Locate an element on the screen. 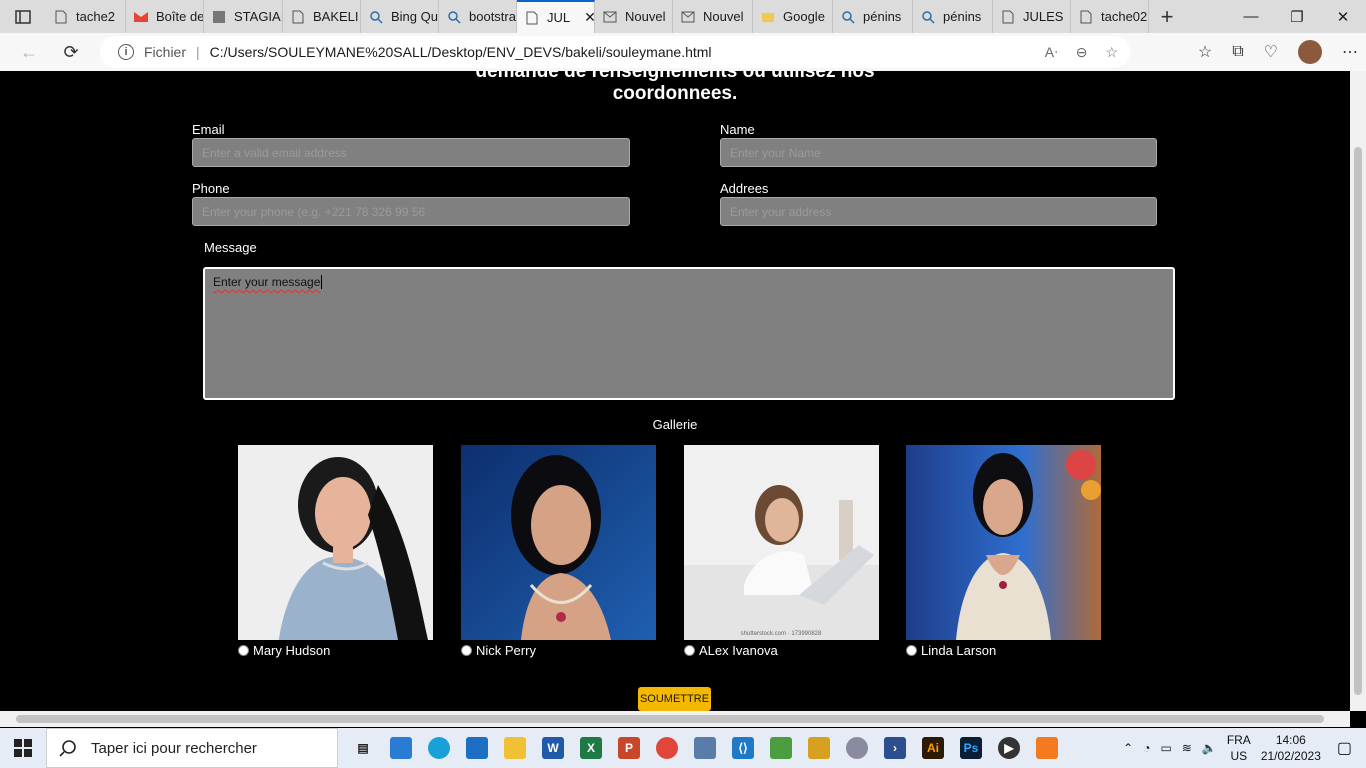  read-aloud-icon: Aᐧ is located at coordinates (1051, 52).